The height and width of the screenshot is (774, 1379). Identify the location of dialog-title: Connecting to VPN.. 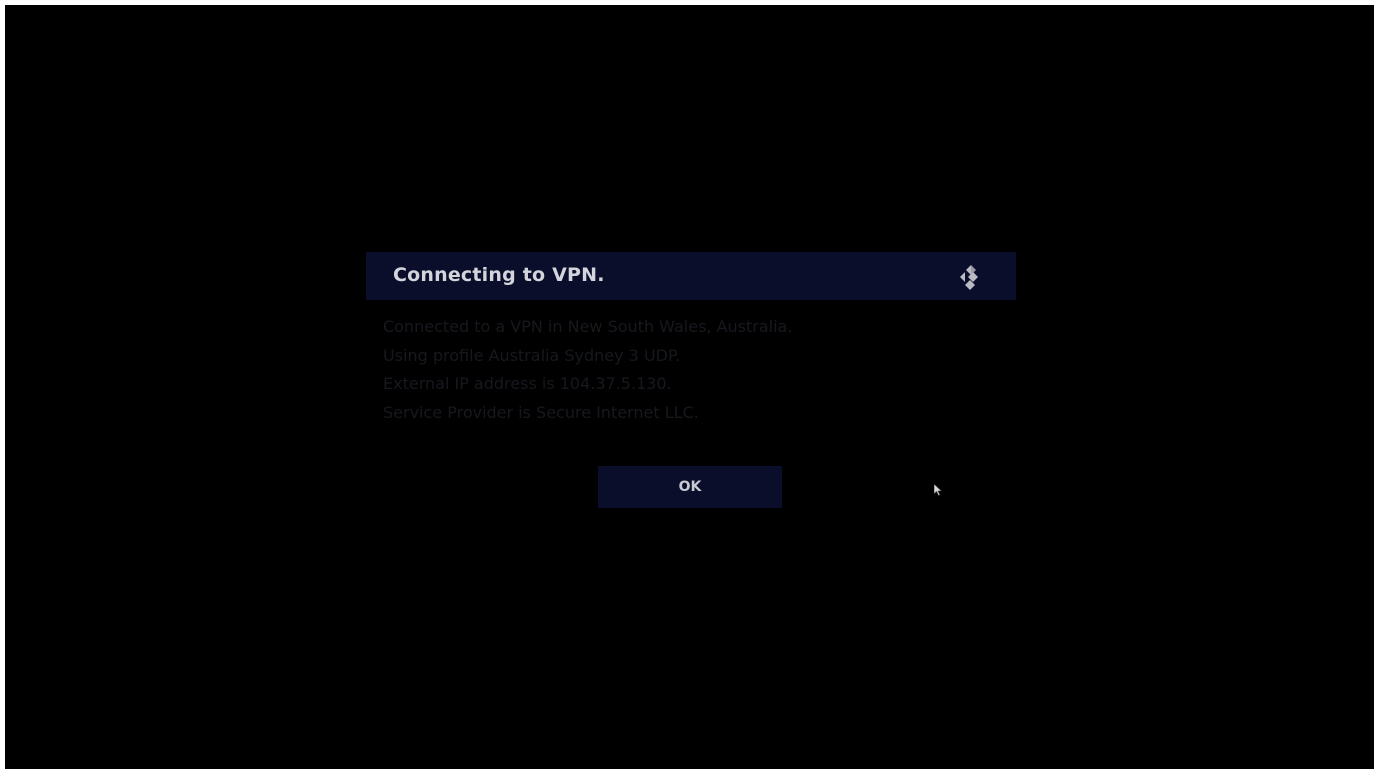
(499, 275).